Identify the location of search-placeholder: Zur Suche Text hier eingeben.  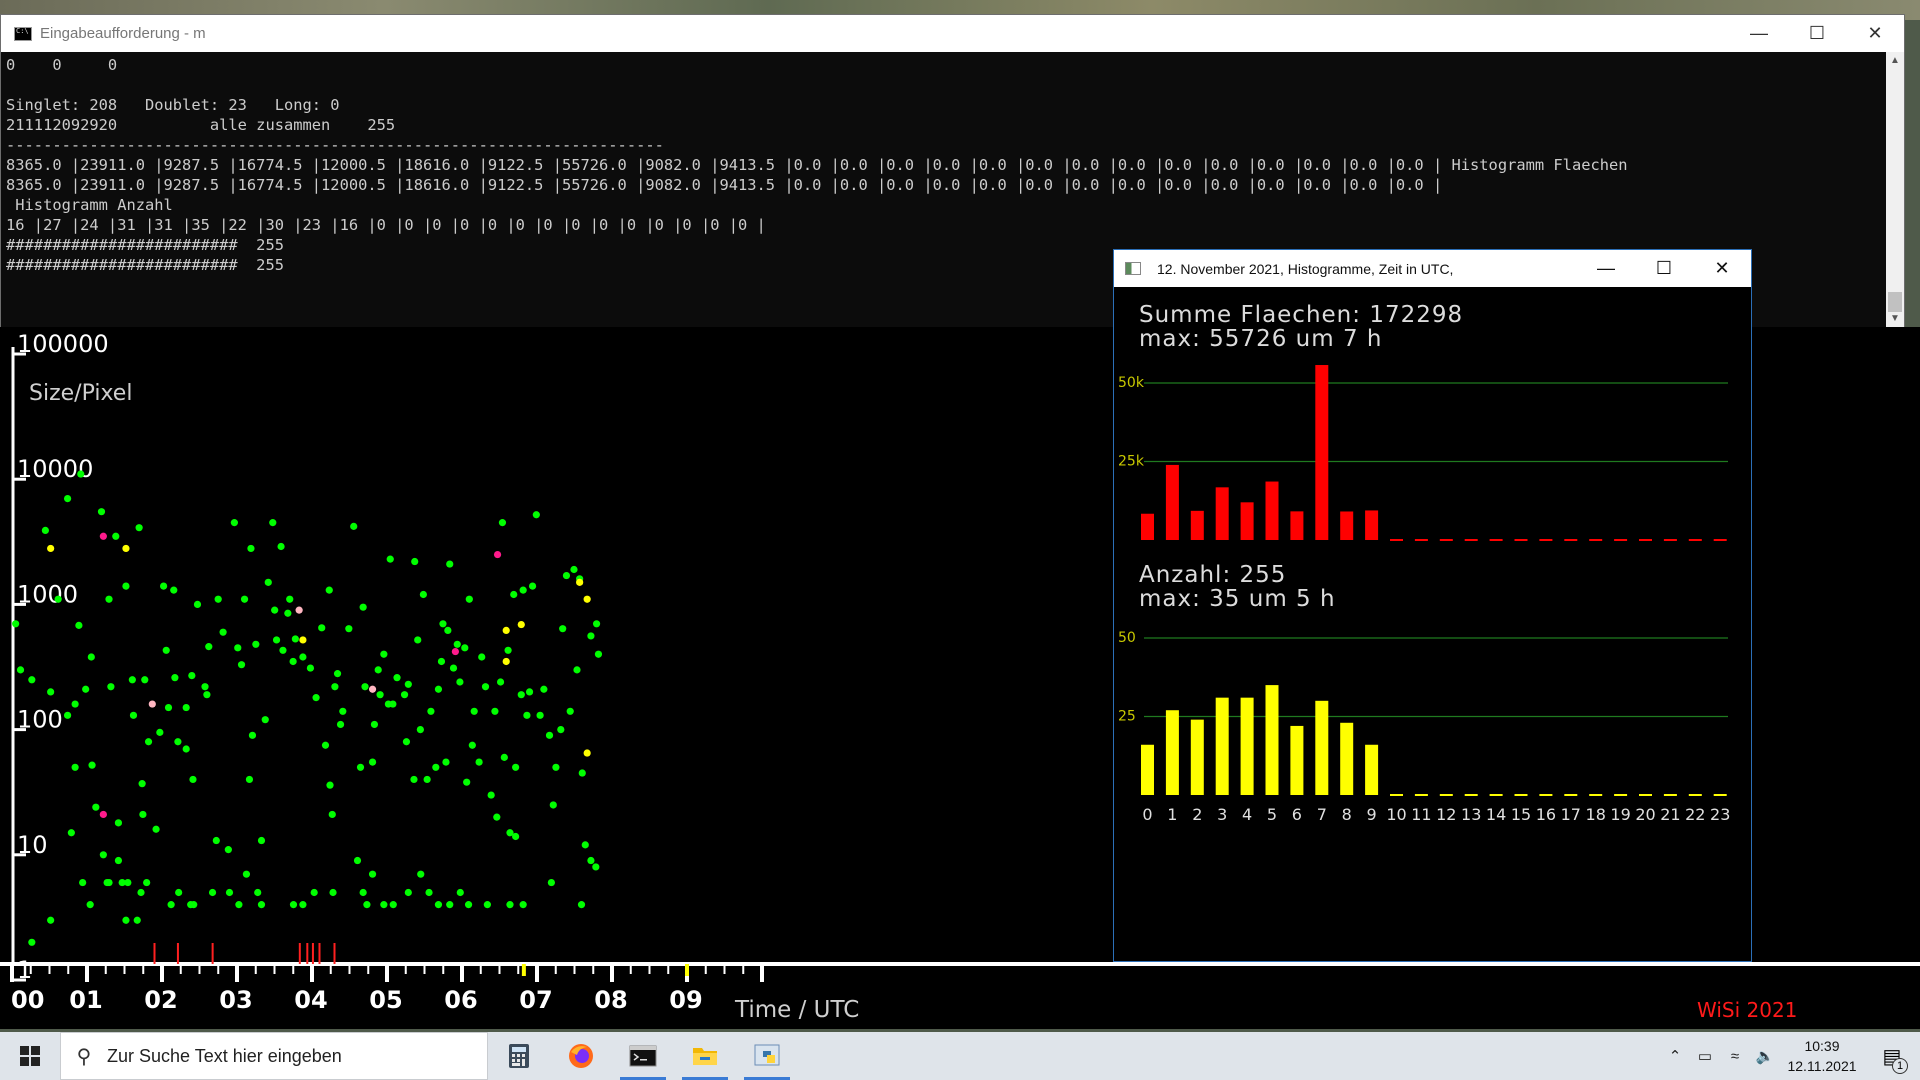
(224, 1055).